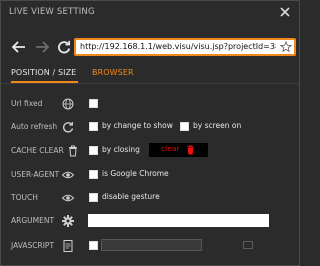 The image size is (320, 266). I want to click on cache-clear-label: CACHE CLEAR, so click(37, 150).